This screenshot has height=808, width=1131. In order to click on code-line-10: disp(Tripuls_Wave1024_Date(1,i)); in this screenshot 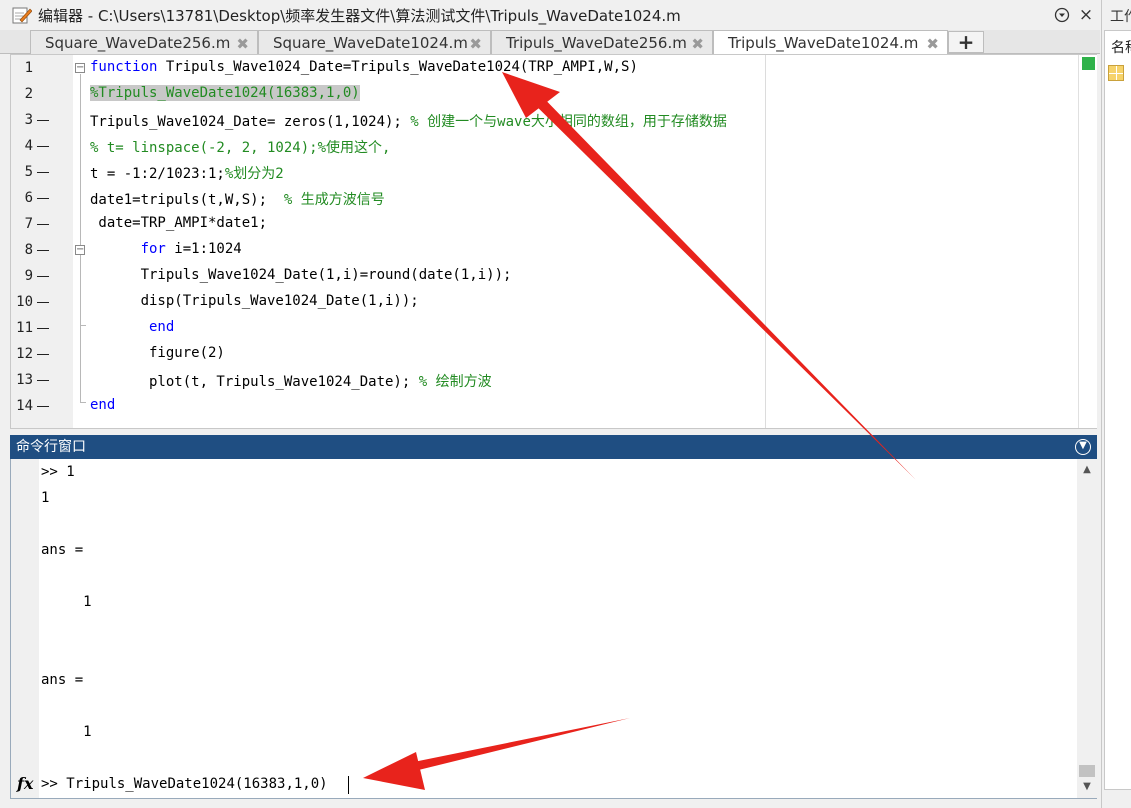, I will do `click(254, 301)`.